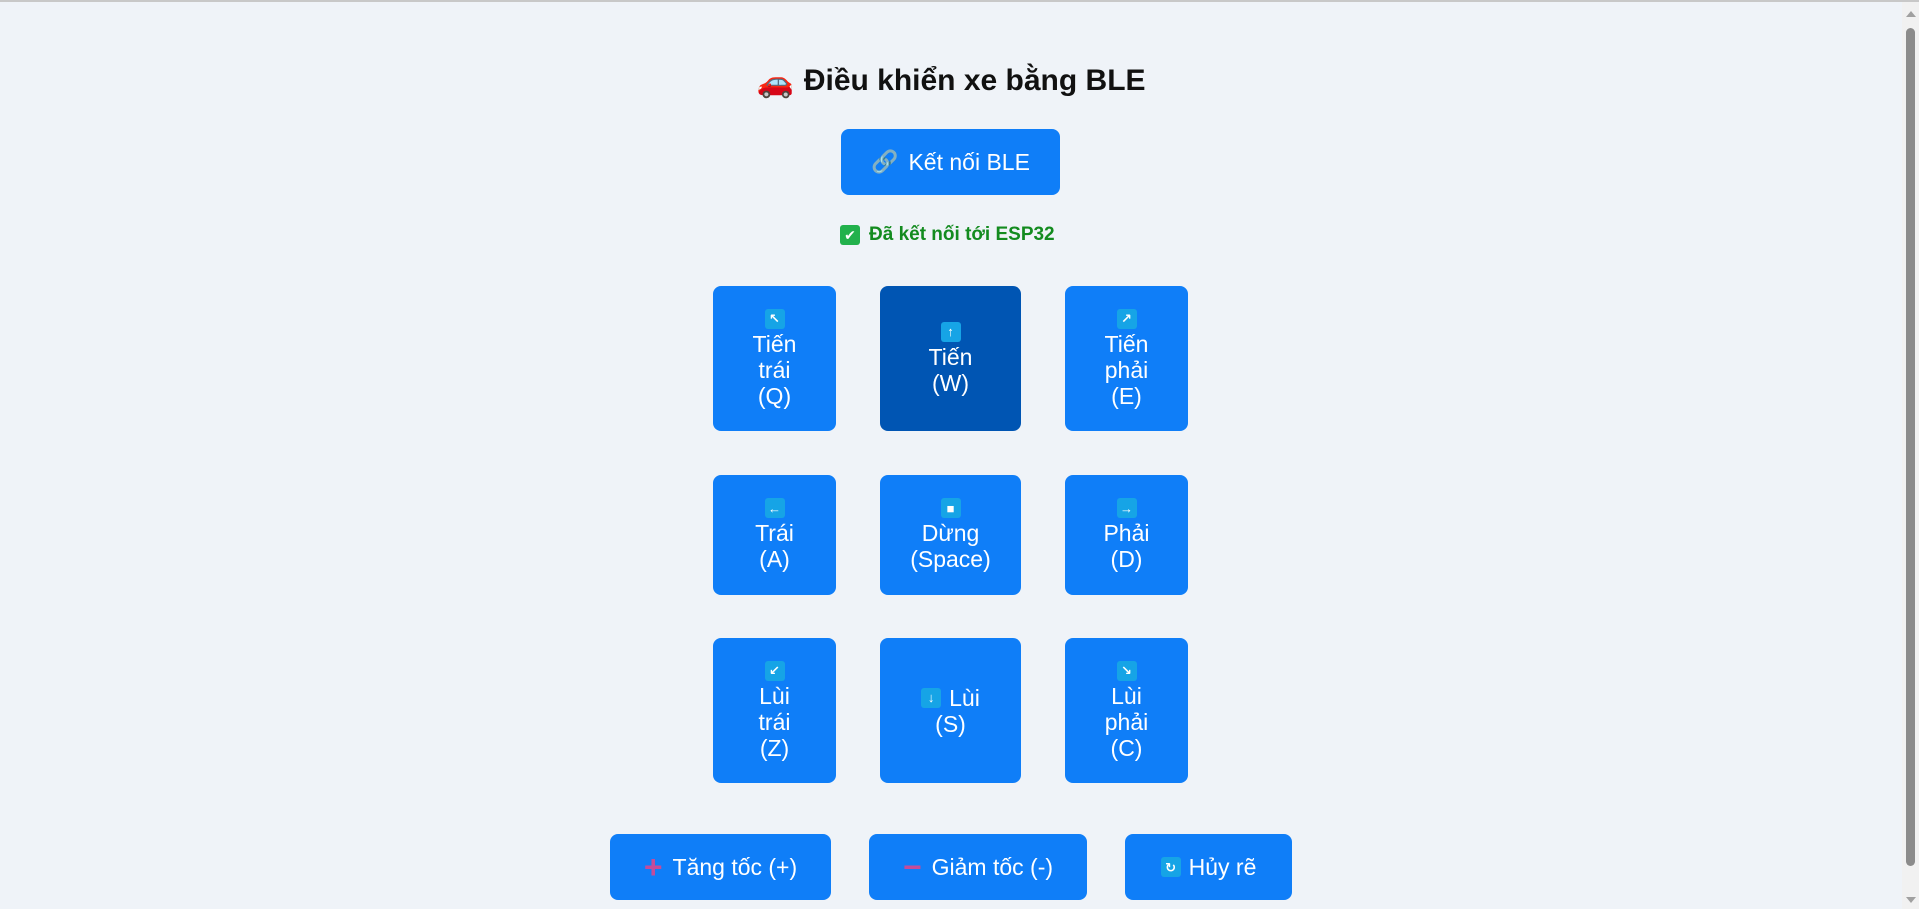 Image resolution: width=1919 pixels, height=909 pixels. I want to click on right-button: → Phải (D), so click(1126, 535).